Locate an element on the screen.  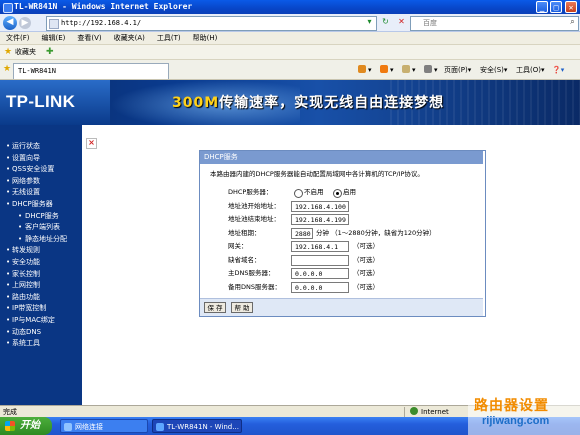
network-icon is located at coordinates (68, 427).